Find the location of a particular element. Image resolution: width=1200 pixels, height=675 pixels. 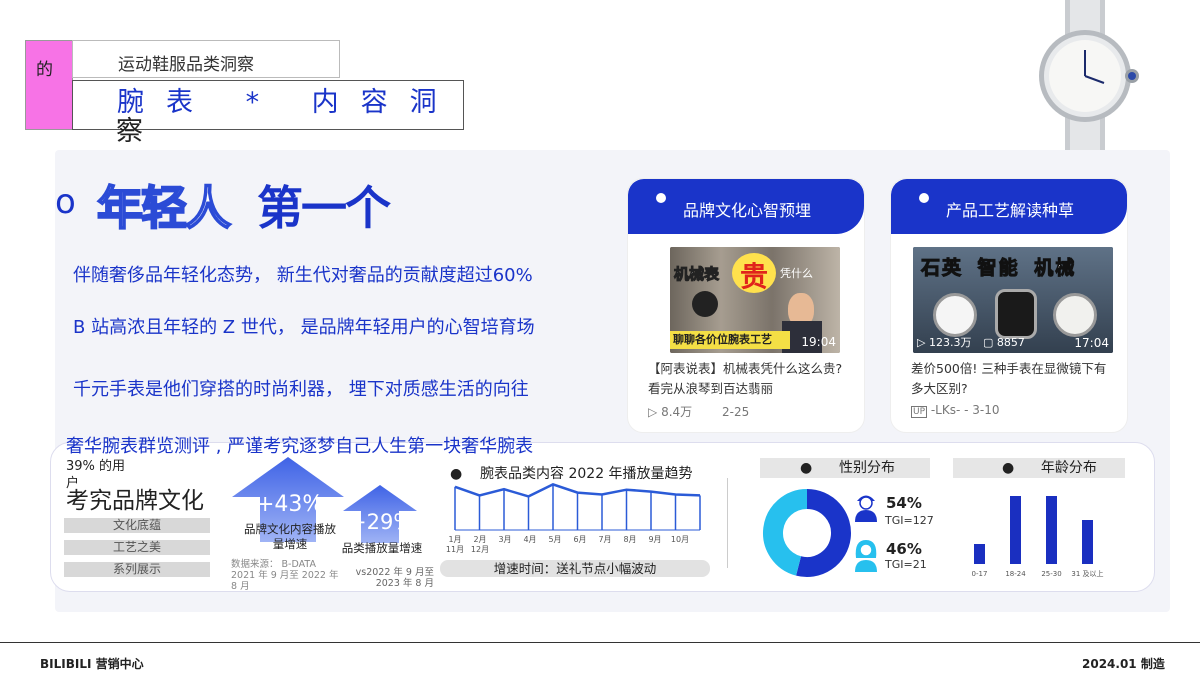

thumb-word-quartz: 石英 is located at coordinates (942, 268).